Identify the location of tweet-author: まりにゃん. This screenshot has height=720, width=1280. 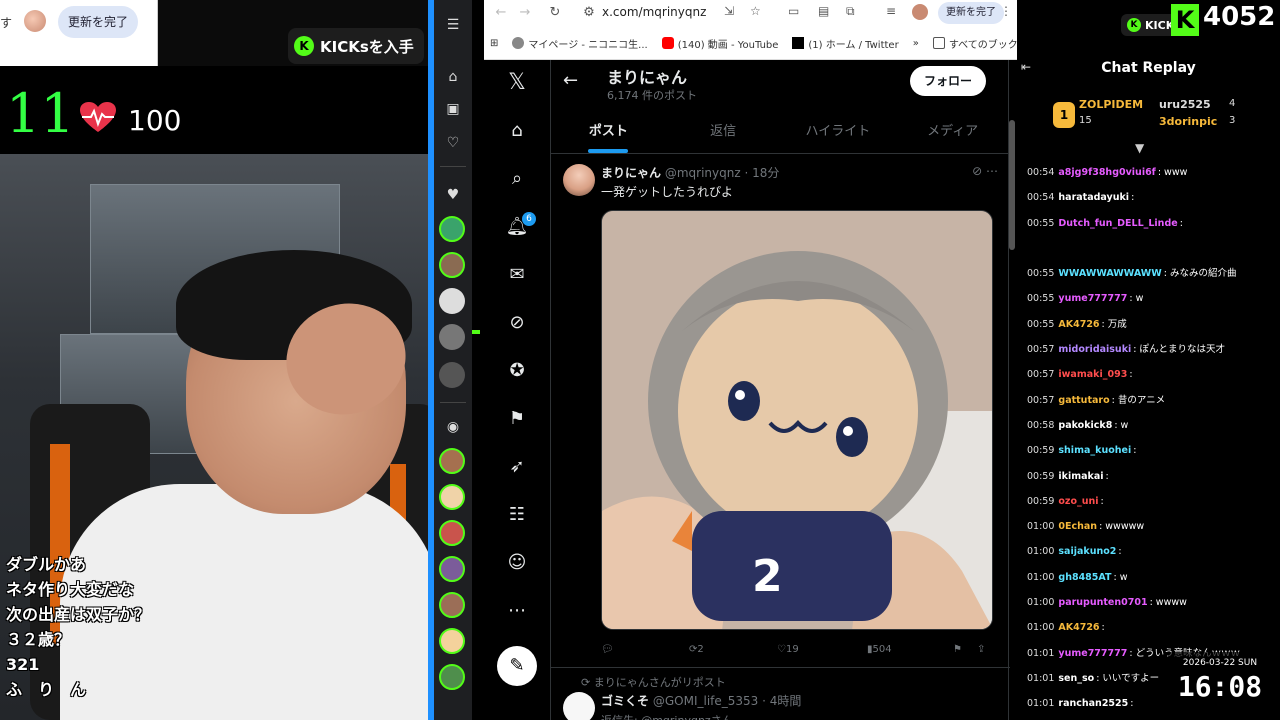
(631, 173).